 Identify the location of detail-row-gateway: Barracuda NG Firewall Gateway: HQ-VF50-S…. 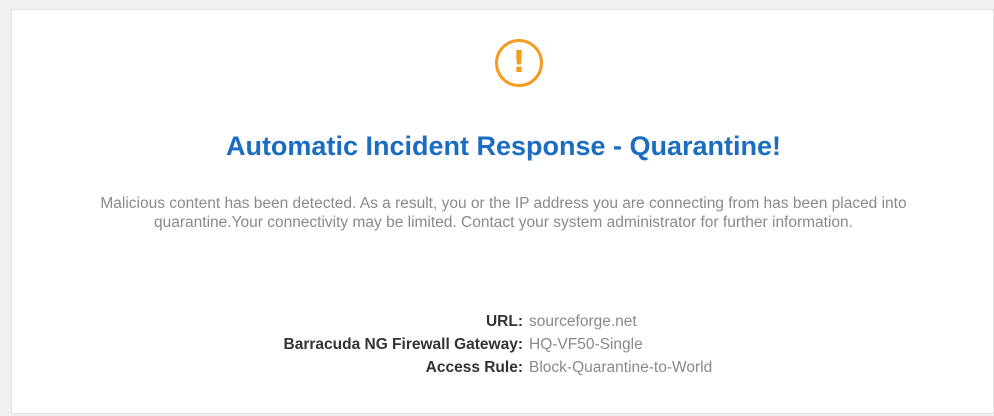
(503, 344).